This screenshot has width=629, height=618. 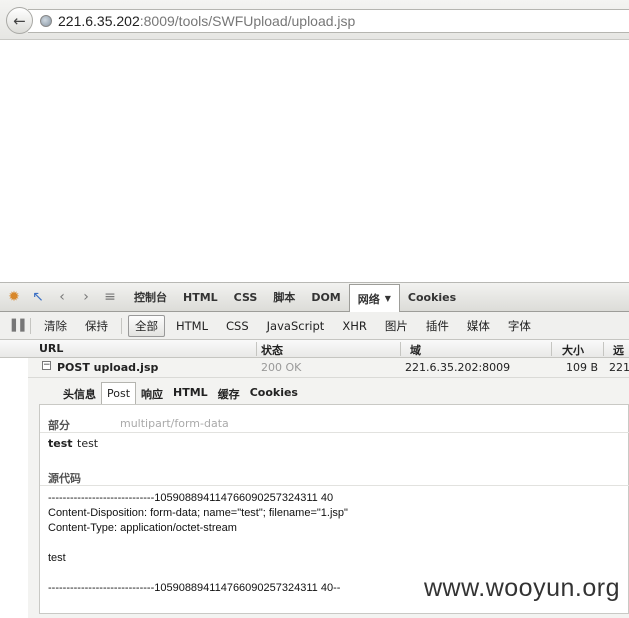 I want to click on tab-detail-cookies: Cookies, so click(x=274, y=393).